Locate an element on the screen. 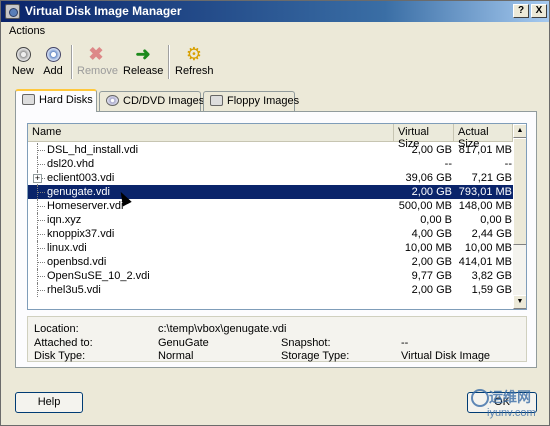 This screenshot has width=550, height=426. table-row: openbsd.vdi 2,00 GB 414,01 MB is located at coordinates (270, 262).